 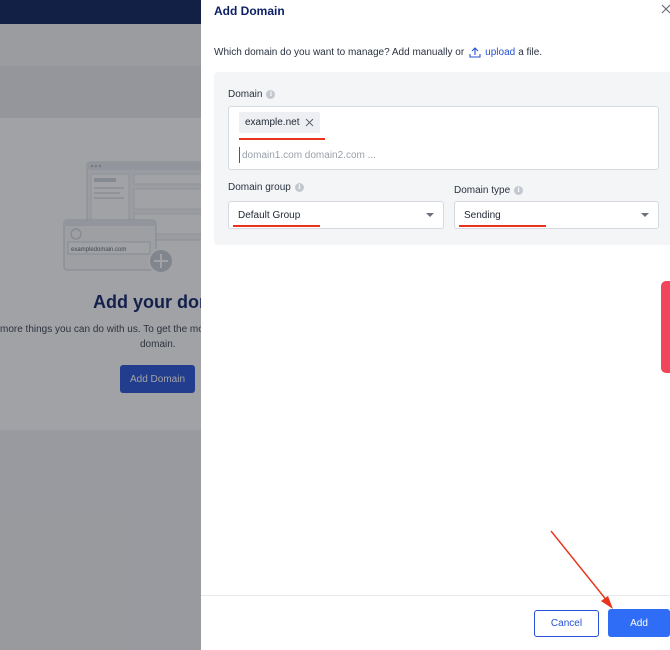 I want to click on domain-group-label-text: Domain group, so click(x=259, y=187).